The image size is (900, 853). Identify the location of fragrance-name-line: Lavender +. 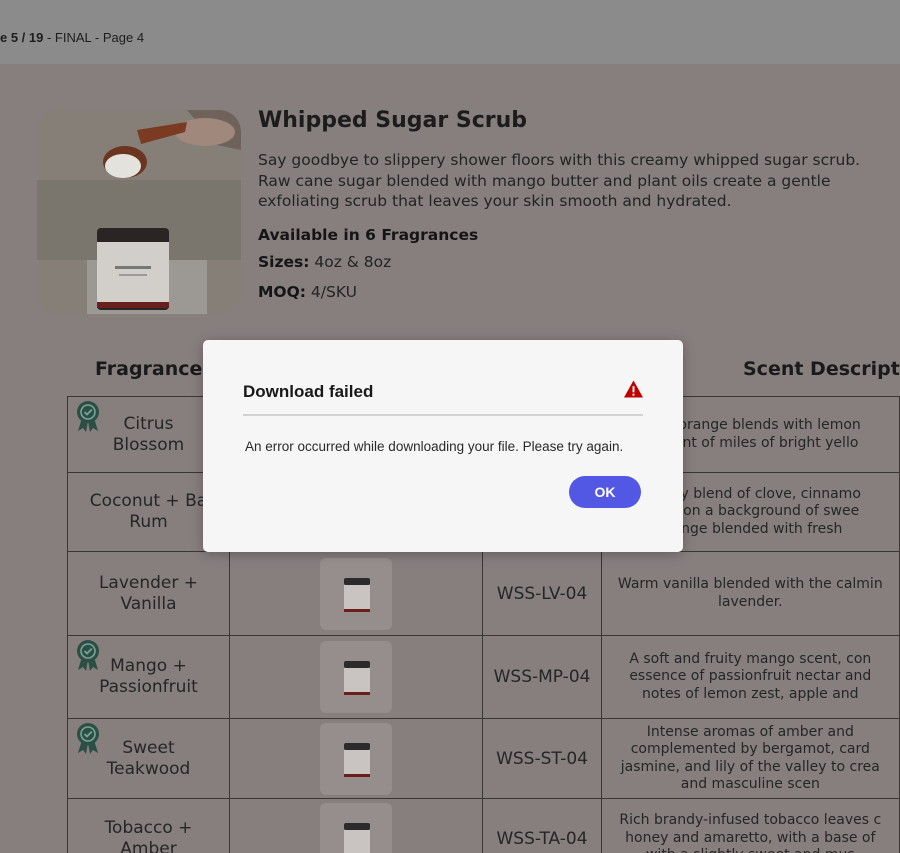
(148, 582).